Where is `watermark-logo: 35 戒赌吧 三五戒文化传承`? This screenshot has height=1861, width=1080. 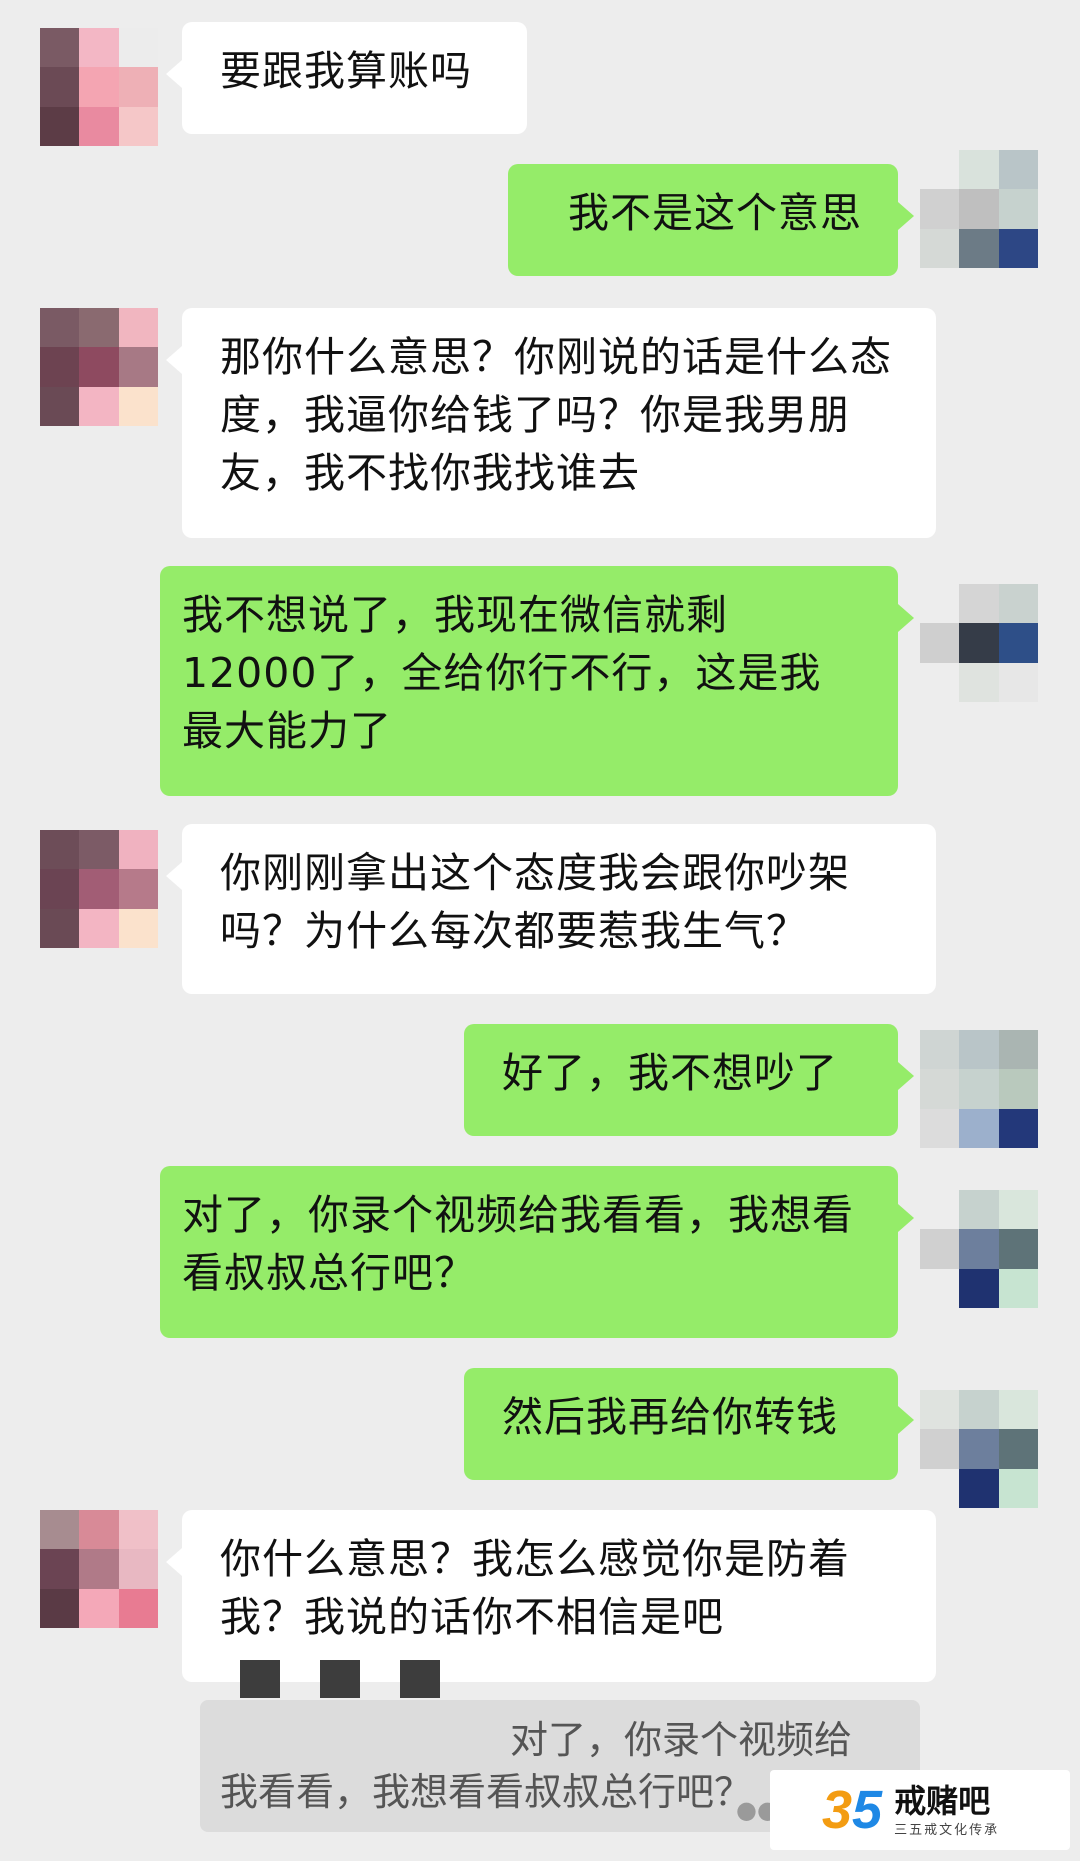 watermark-logo: 35 戒赌吧 三五戒文化传承 is located at coordinates (920, 1810).